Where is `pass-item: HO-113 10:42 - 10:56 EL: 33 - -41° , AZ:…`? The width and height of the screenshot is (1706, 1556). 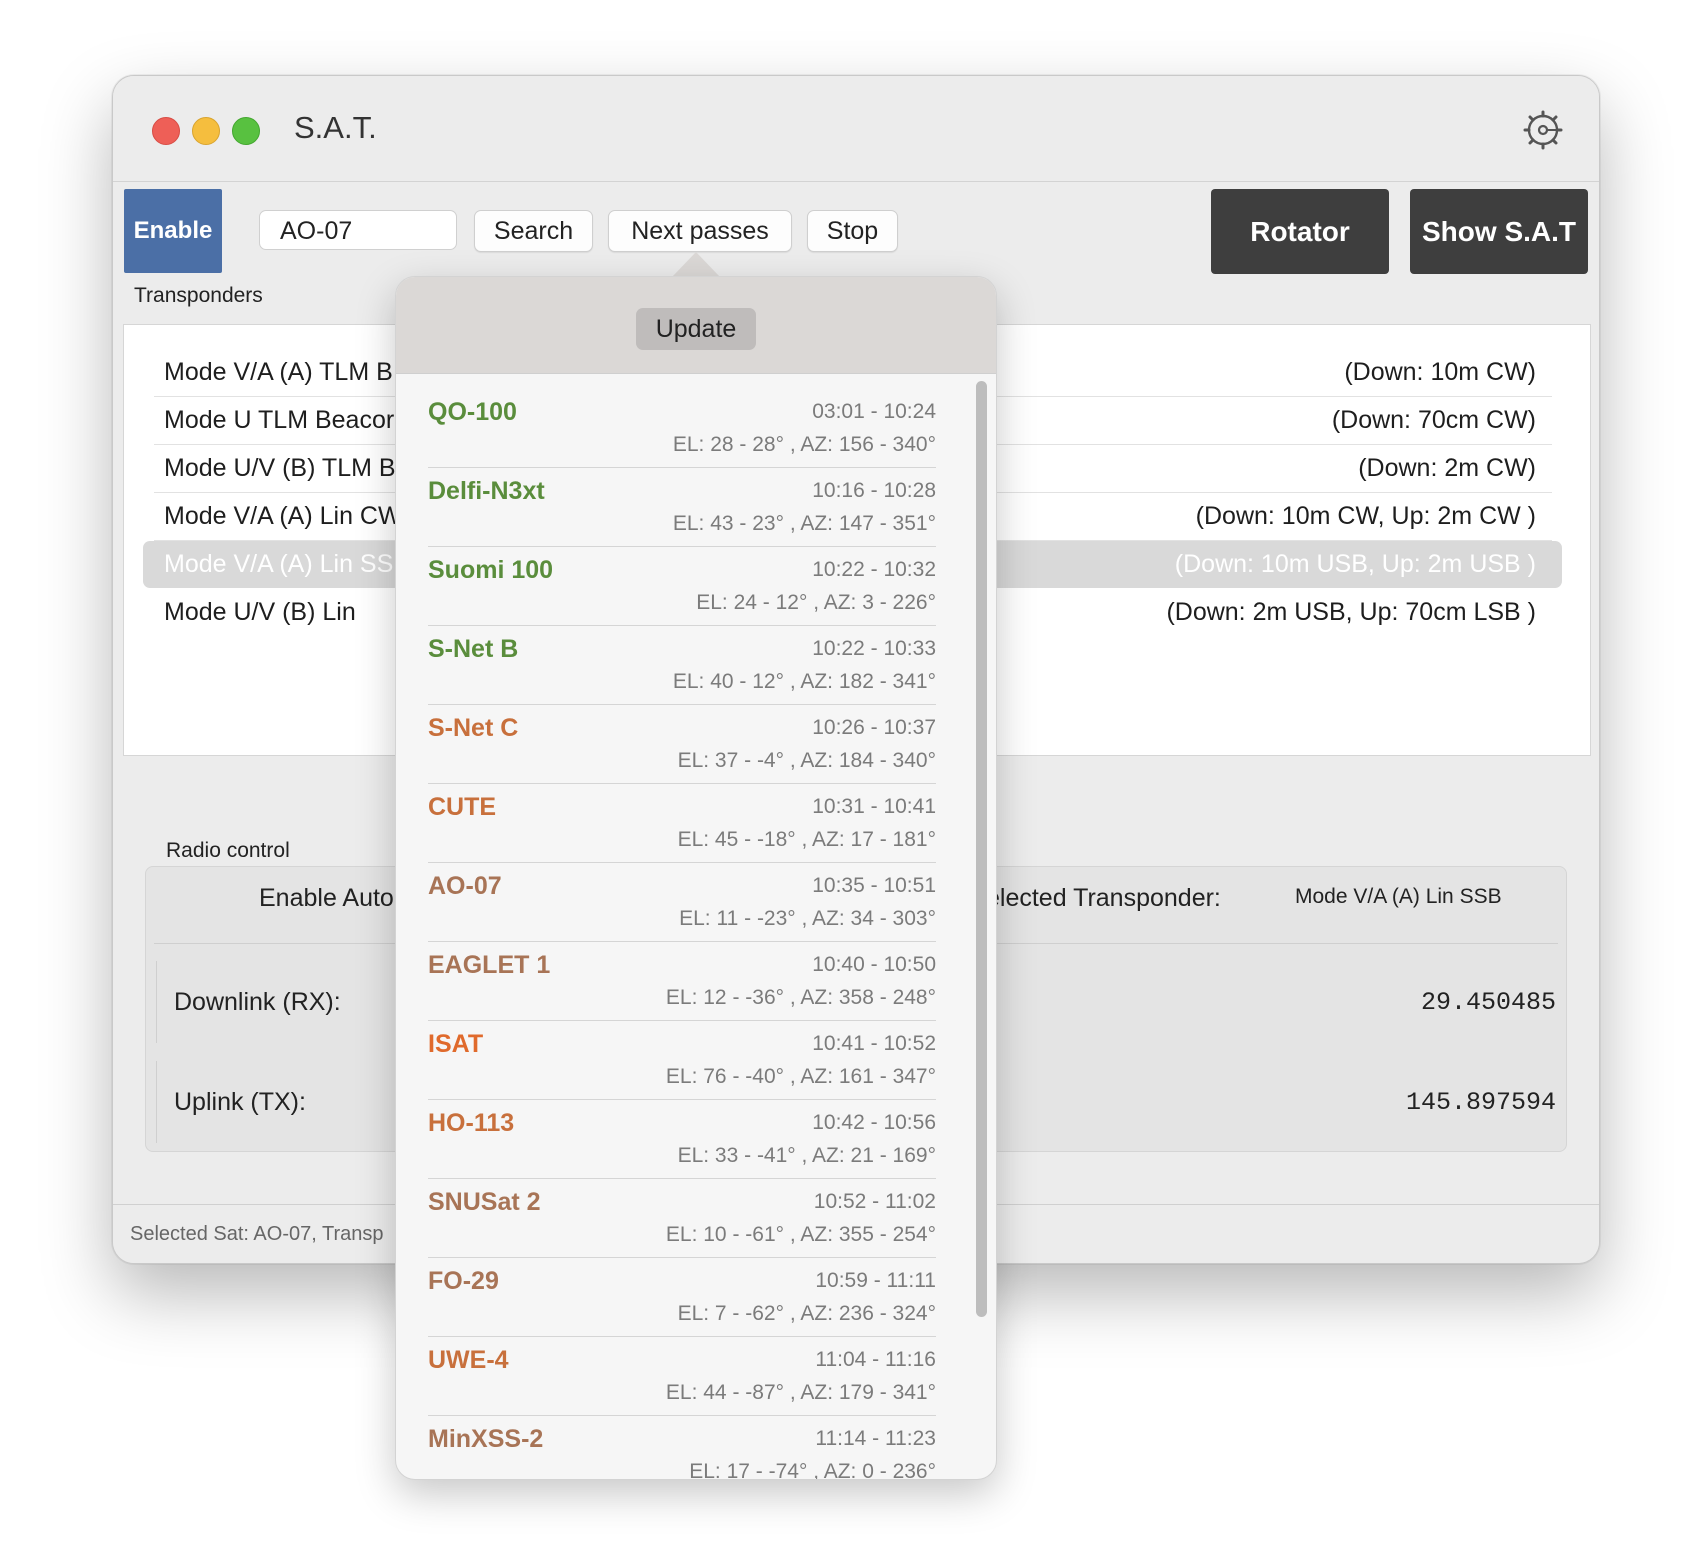
pass-item: HO-113 10:42 - 10:56 EL: 33 - -41° , AZ:… is located at coordinates (682, 1139).